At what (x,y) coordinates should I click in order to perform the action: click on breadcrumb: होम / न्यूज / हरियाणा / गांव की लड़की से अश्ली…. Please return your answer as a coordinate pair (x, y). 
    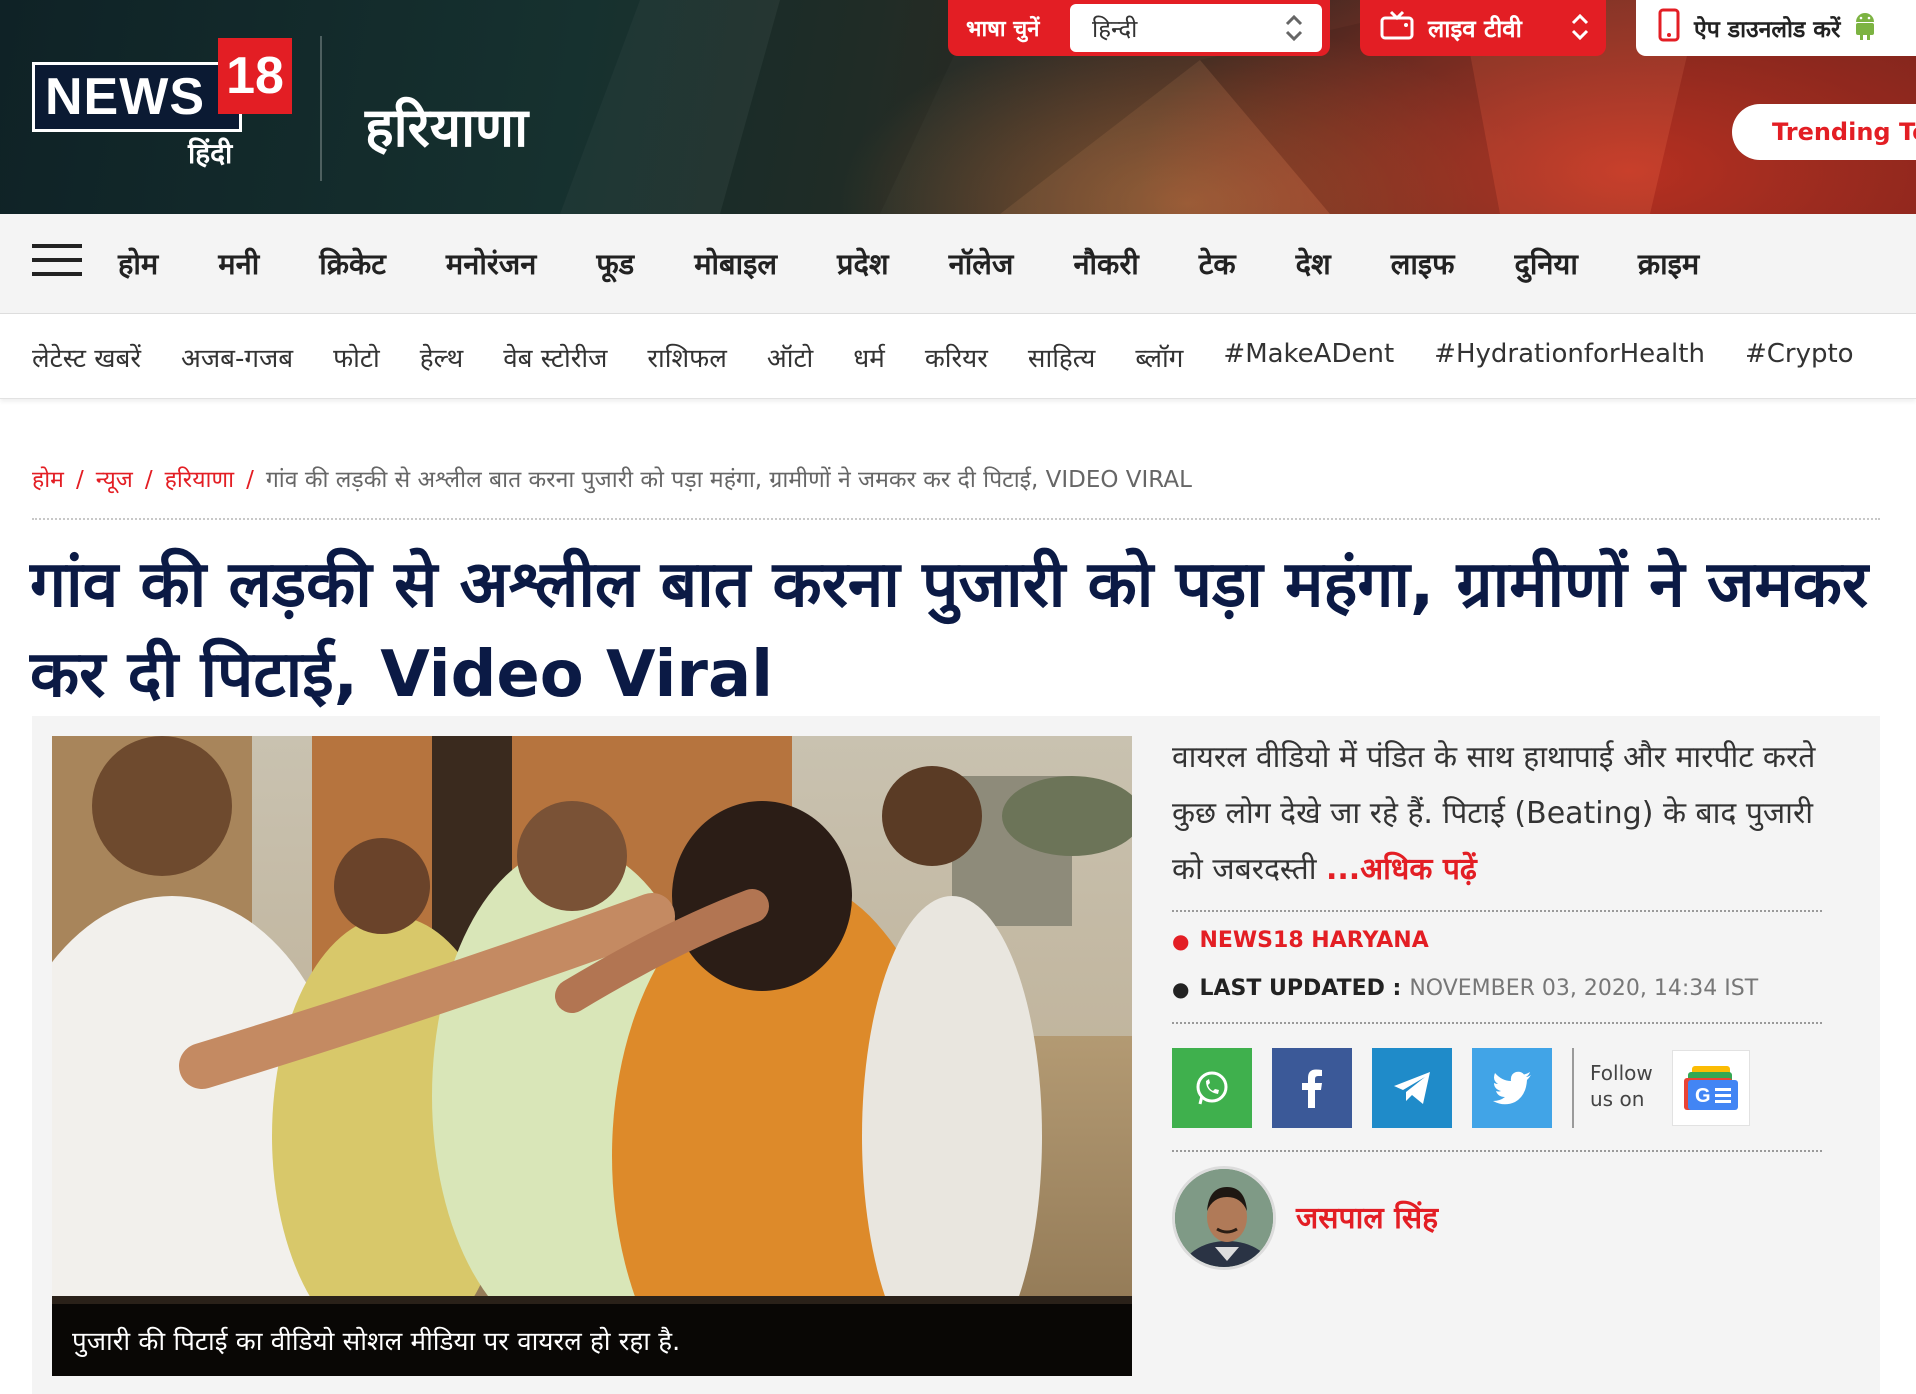
    Looking at the image, I should click on (955, 478).